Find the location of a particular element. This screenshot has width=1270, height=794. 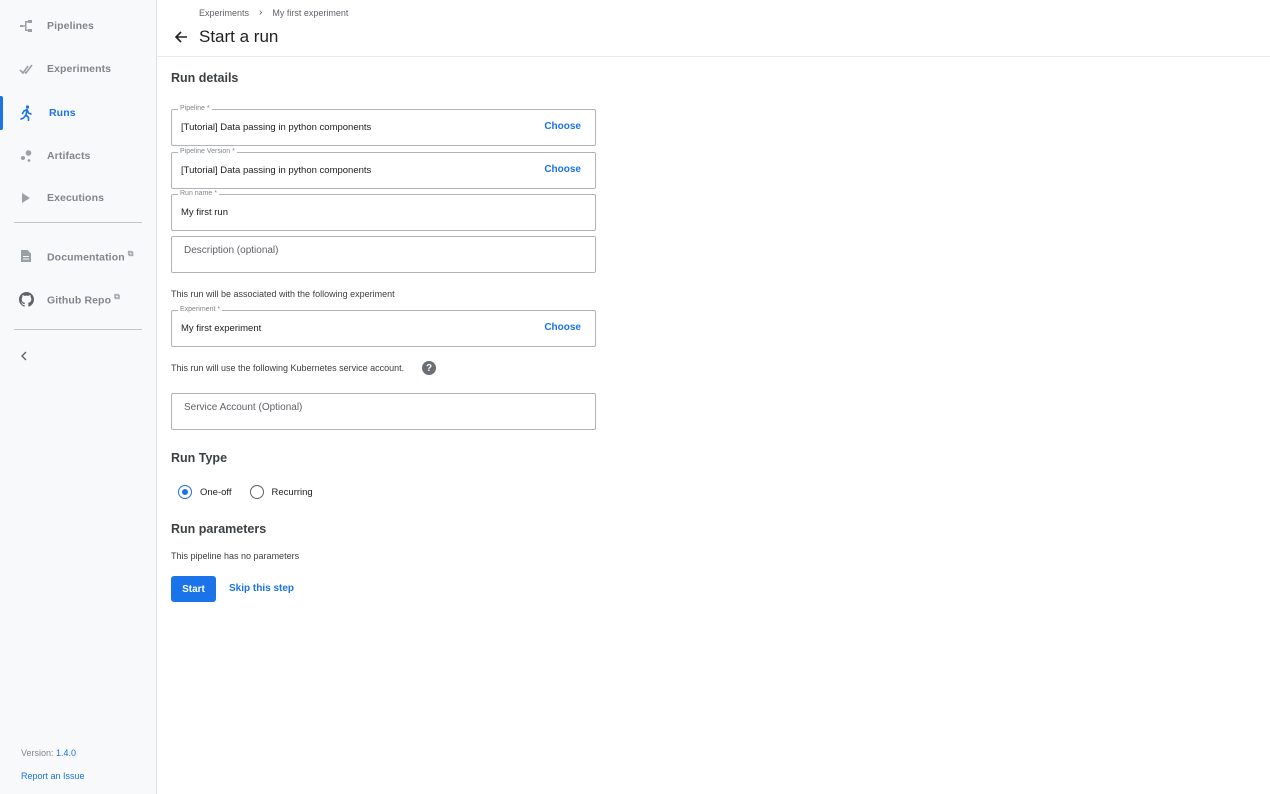

radio-label: Recurring is located at coordinates (292, 492).